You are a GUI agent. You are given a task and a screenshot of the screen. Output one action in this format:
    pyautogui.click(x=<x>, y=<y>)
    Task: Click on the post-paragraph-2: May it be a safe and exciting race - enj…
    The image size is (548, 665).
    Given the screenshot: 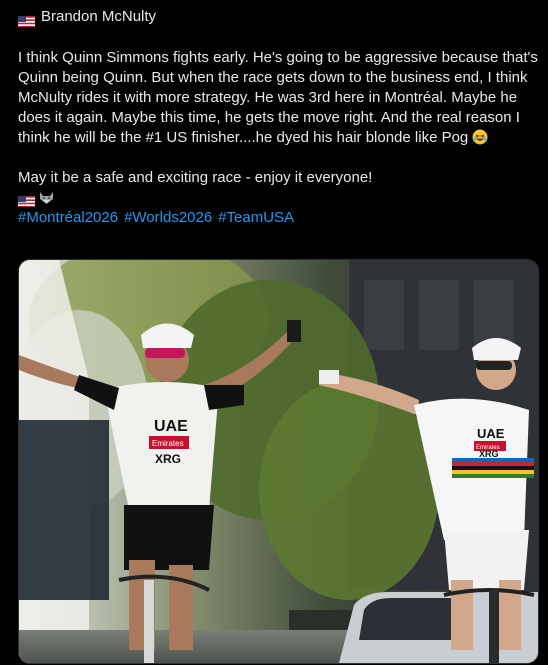 What is the action you would take?
    pyautogui.click(x=195, y=177)
    